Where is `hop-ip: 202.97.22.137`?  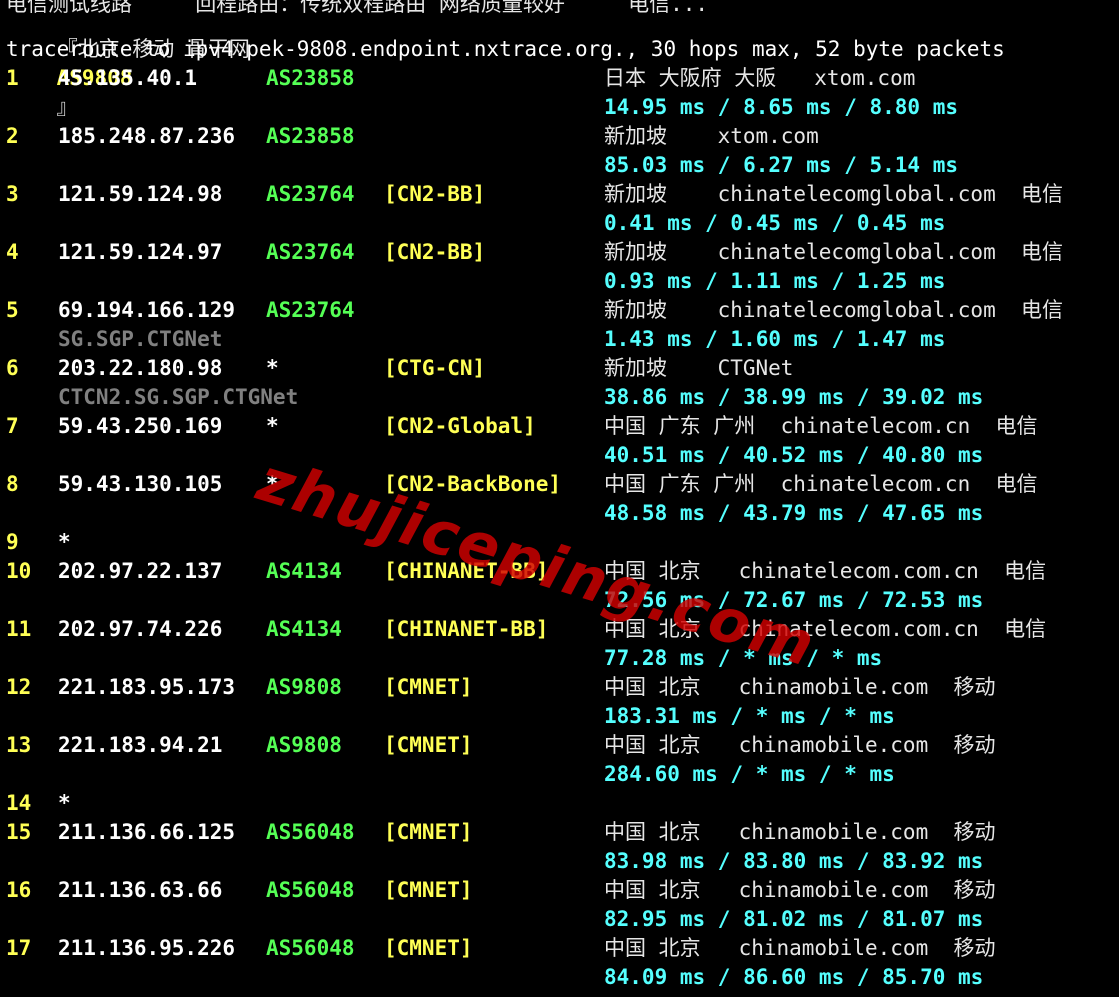
hop-ip: 202.97.22.137 is located at coordinates (140, 571).